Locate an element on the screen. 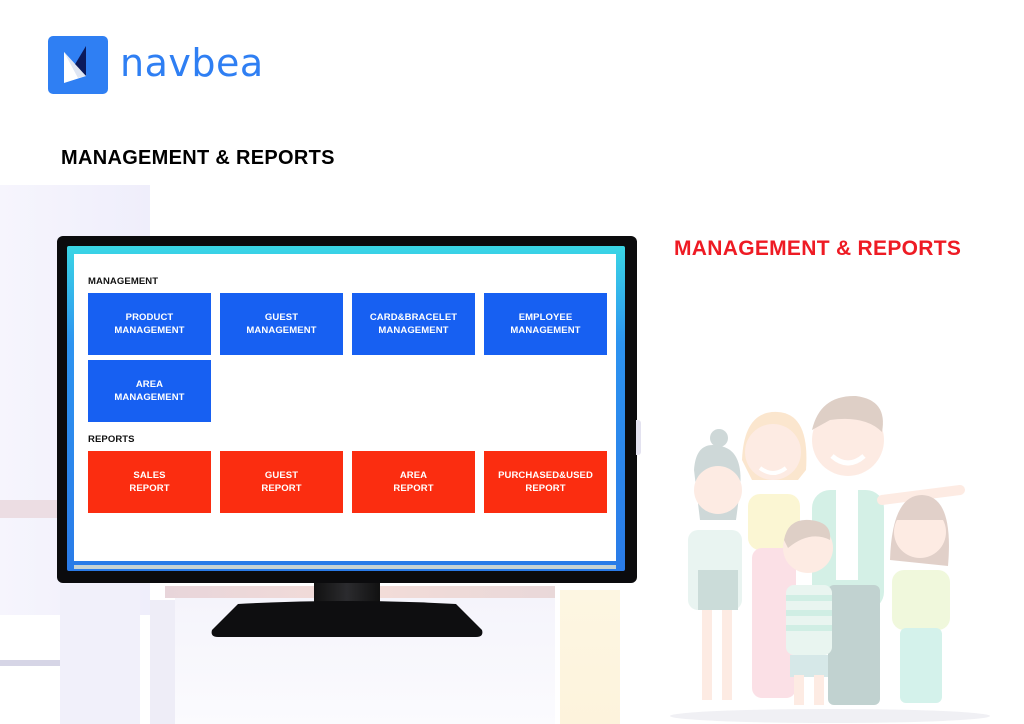 This screenshot has height=724, width=1024. guest-report-button: GUEST REPORT is located at coordinates (281, 482).